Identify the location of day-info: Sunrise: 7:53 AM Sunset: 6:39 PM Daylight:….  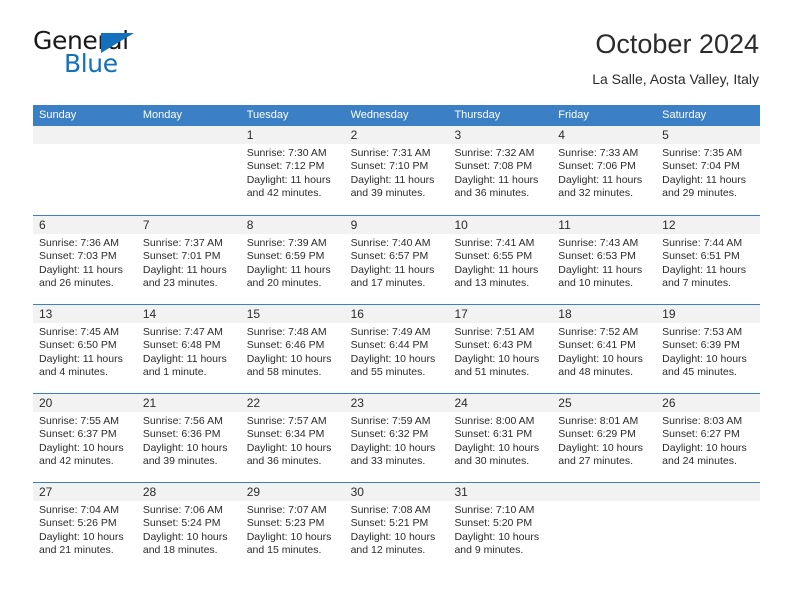
(708, 351).